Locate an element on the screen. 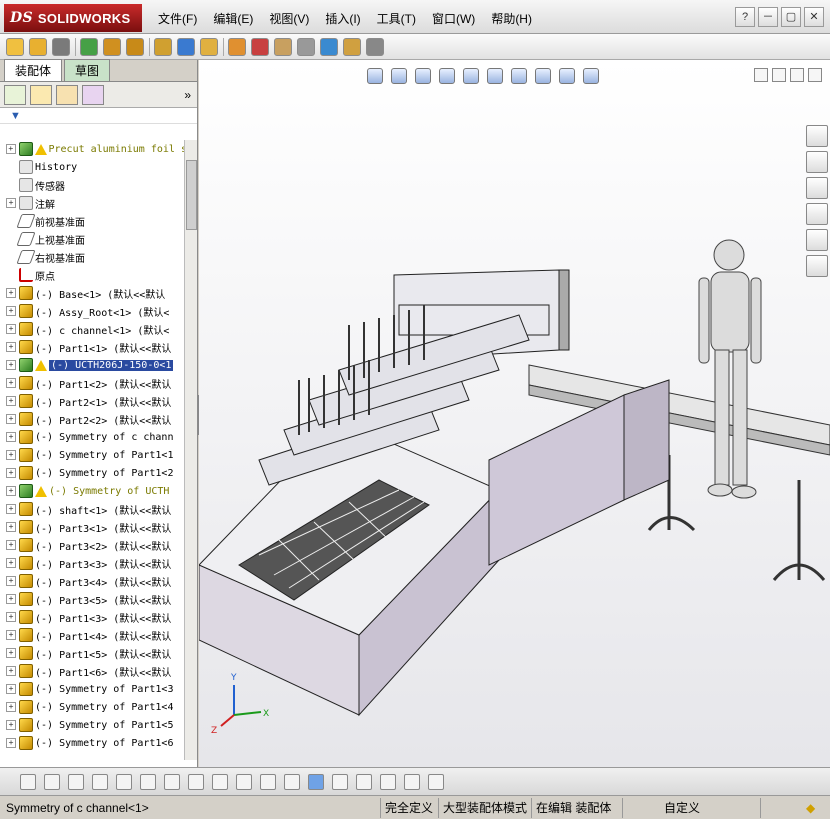 The height and width of the screenshot is (819, 830). tree-item: 右视基准面 is located at coordinates (92, 257).